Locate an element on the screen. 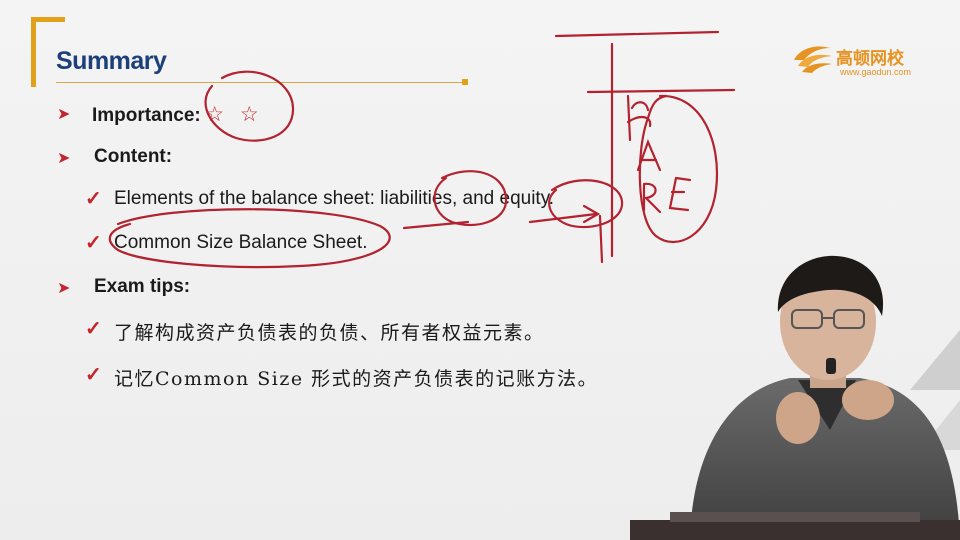 The height and width of the screenshot is (540, 960). bullet-exam-tips: Exam tips: is located at coordinates (142, 287).